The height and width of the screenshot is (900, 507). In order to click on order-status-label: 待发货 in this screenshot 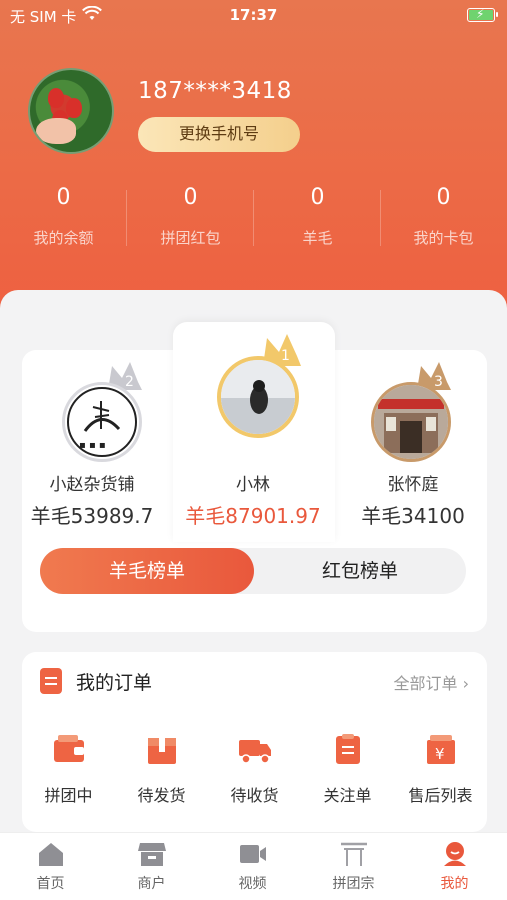, I will do `click(161, 795)`.